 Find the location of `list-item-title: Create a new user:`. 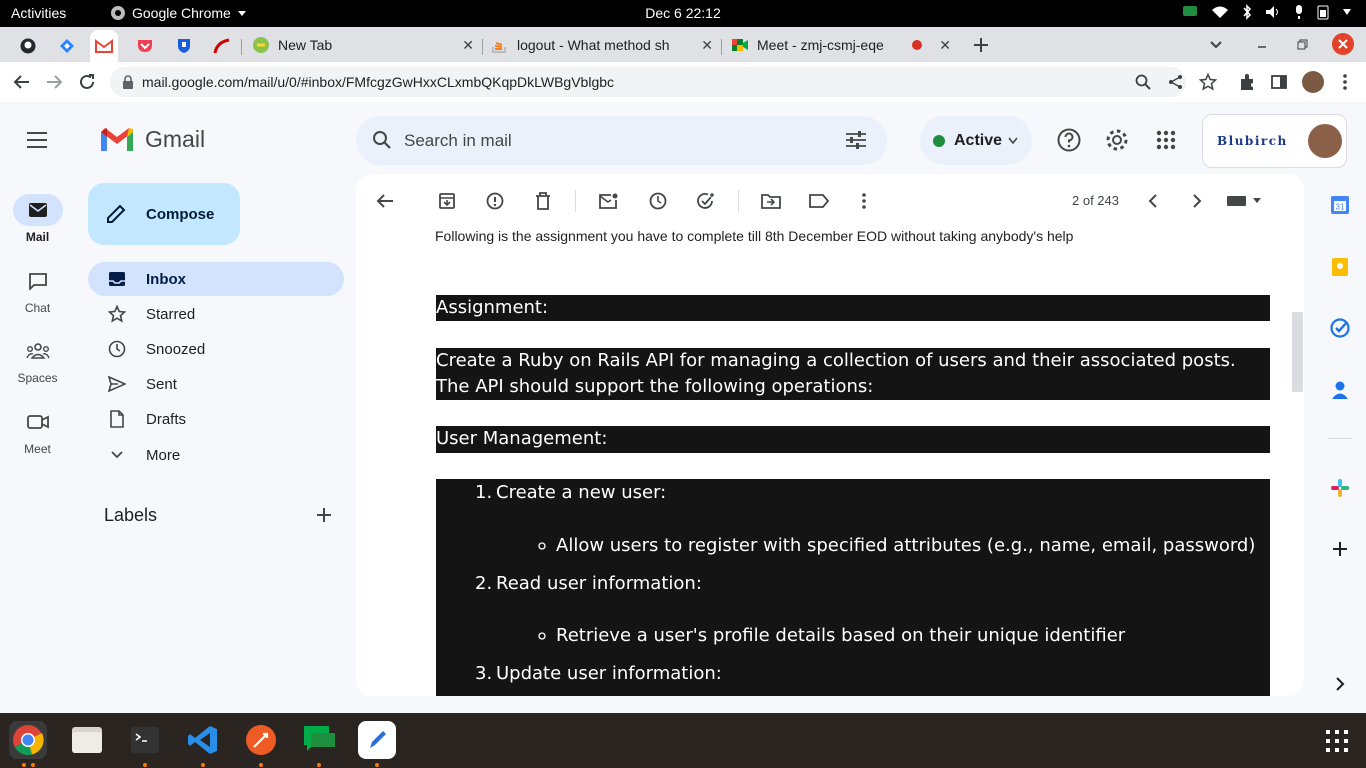

list-item-title: Create a new user: is located at coordinates (581, 492).